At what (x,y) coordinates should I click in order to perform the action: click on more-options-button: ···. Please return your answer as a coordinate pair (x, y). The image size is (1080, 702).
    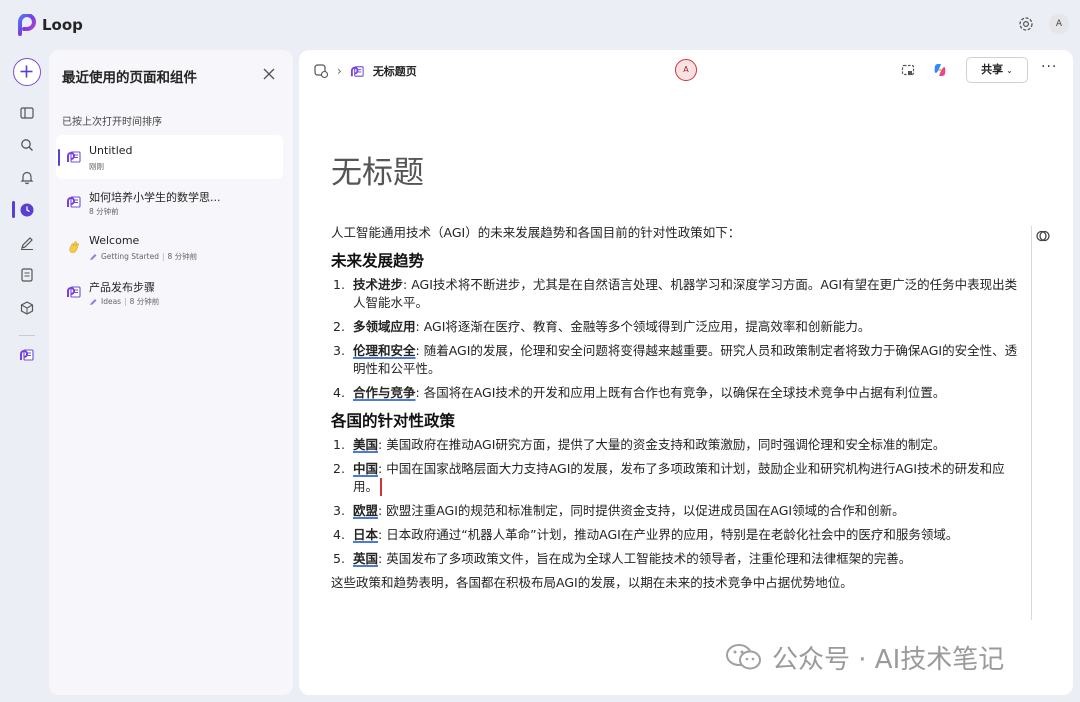
    Looking at the image, I should click on (1049, 67).